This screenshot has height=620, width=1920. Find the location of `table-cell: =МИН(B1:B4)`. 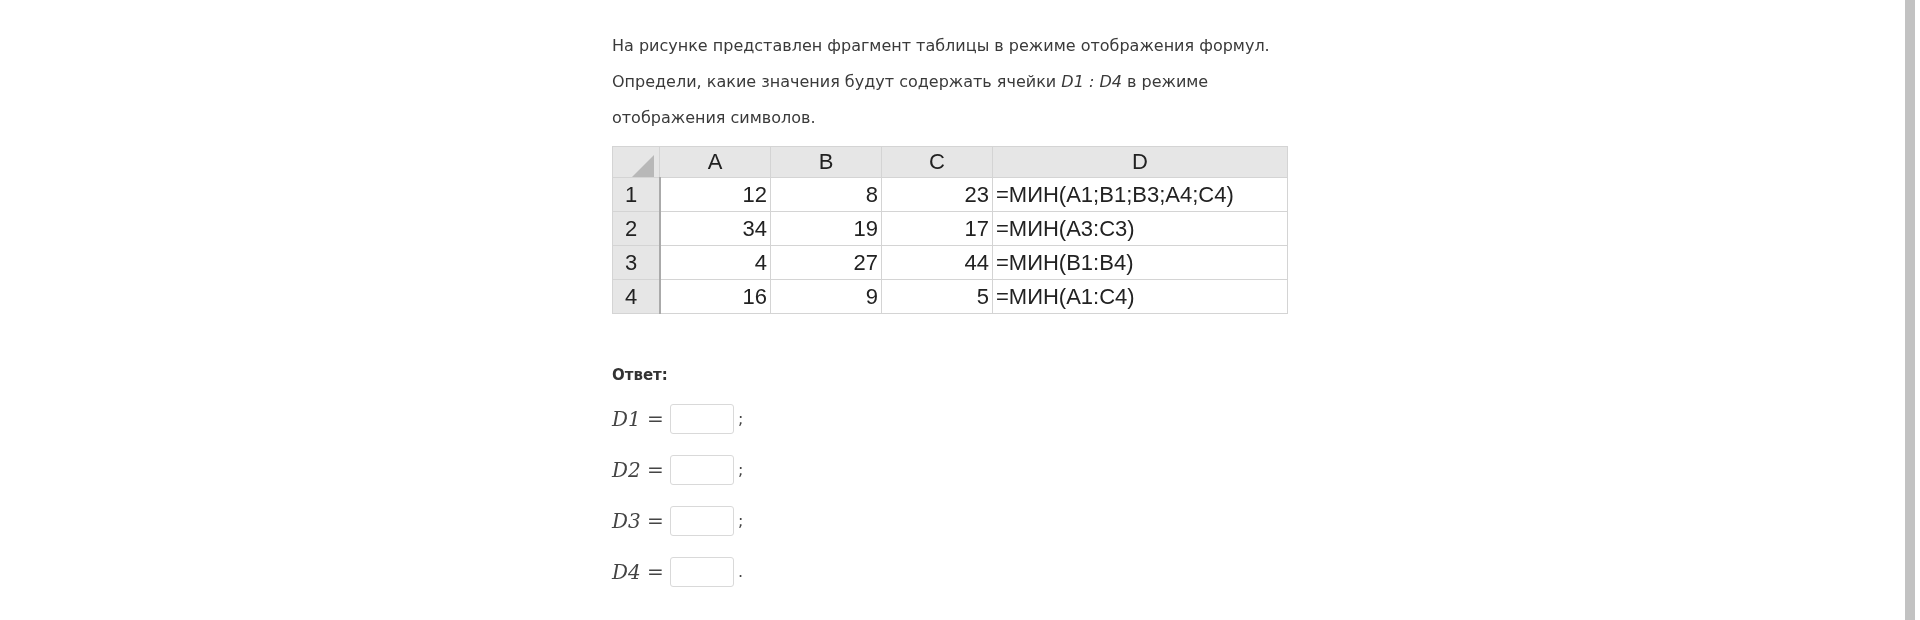

table-cell: =МИН(B1:B4) is located at coordinates (1140, 262).